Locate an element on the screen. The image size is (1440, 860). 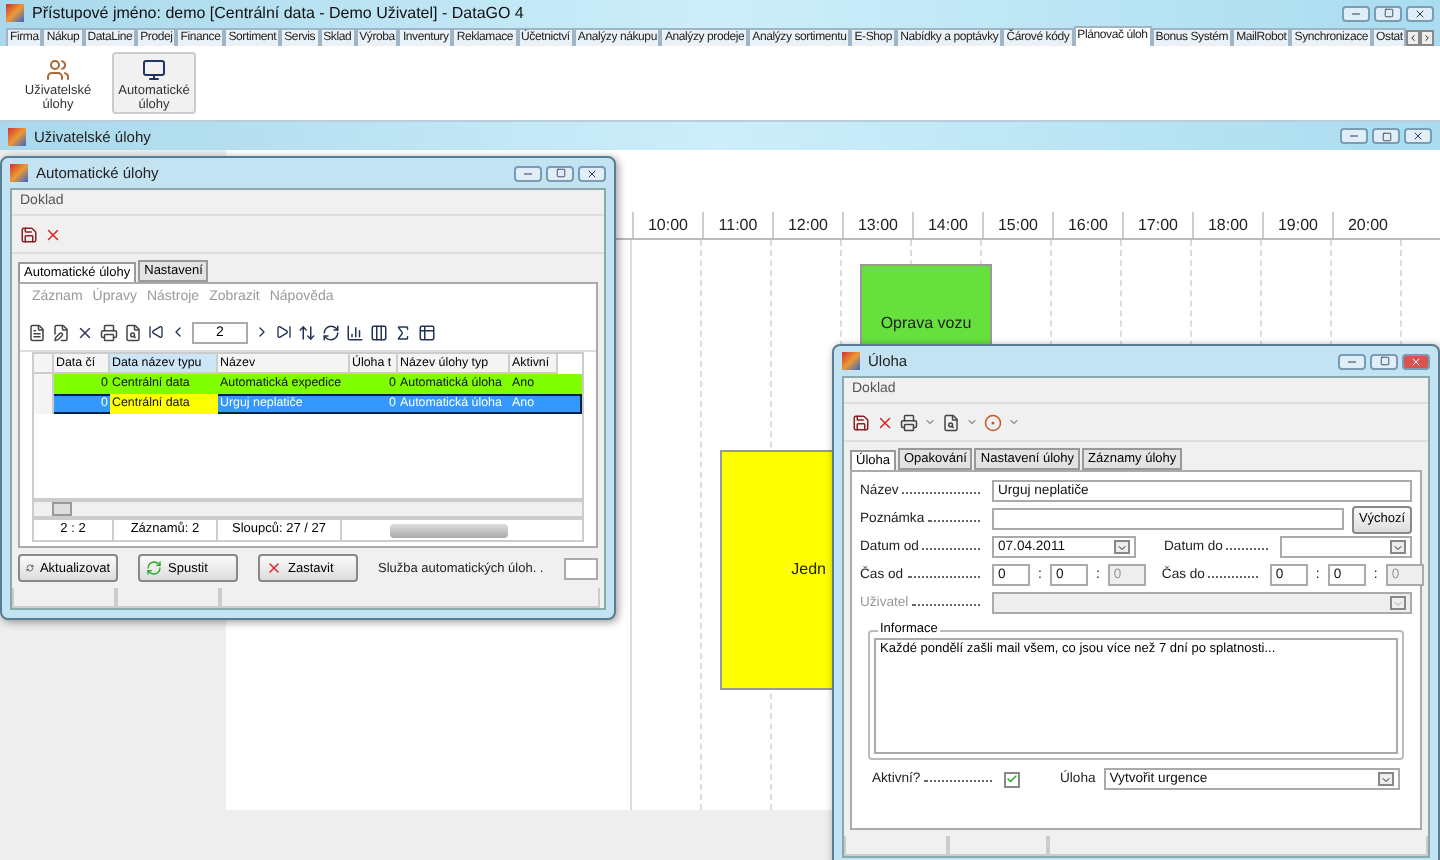
hour-label: 12:00 is located at coordinates (807, 225).